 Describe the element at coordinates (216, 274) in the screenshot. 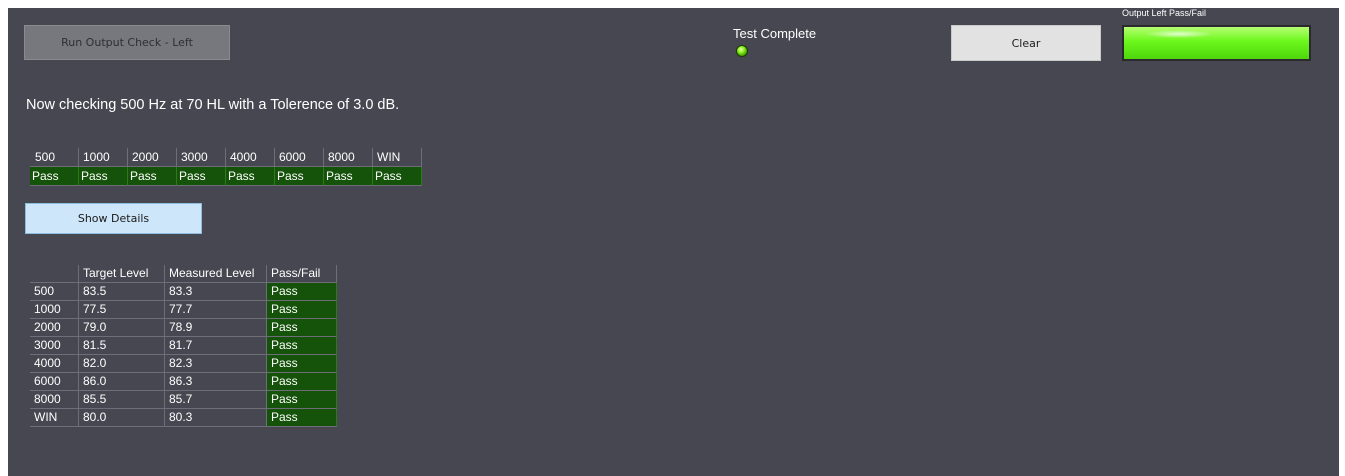

I see `details-header-cell: Measured Level` at that location.